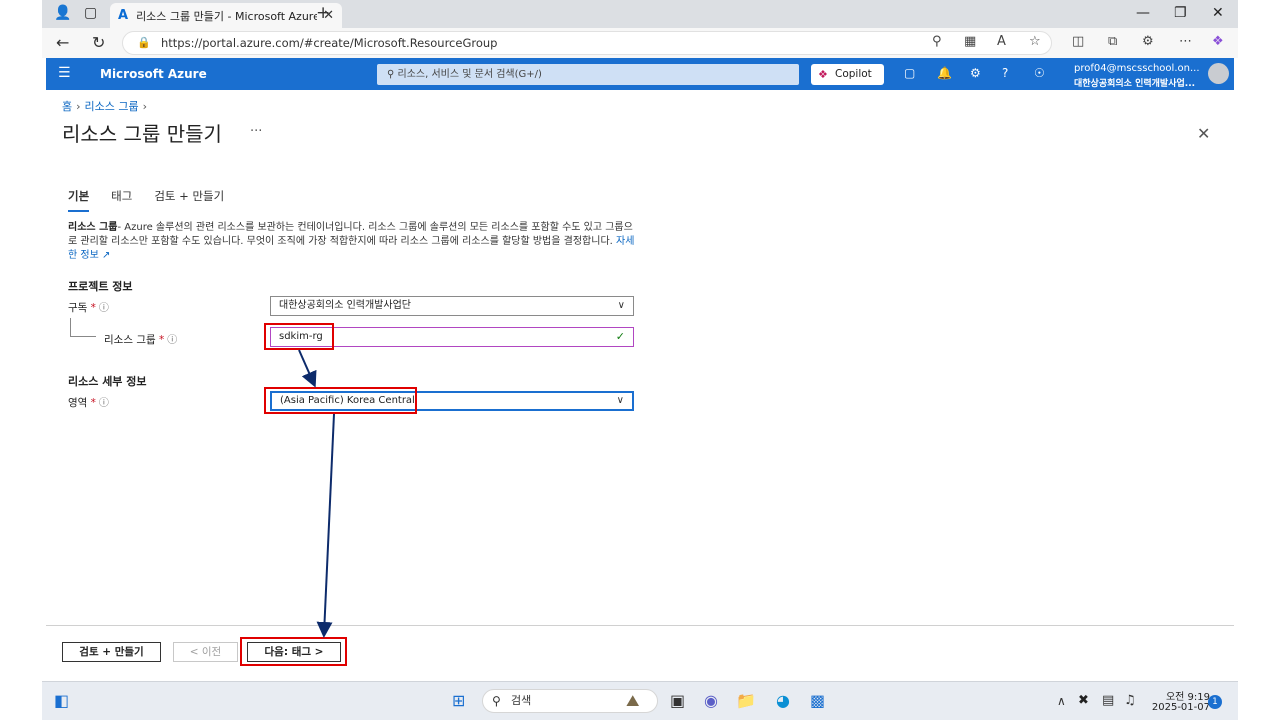  I want to click on arrow-rg-to-region, so click(307, 368).